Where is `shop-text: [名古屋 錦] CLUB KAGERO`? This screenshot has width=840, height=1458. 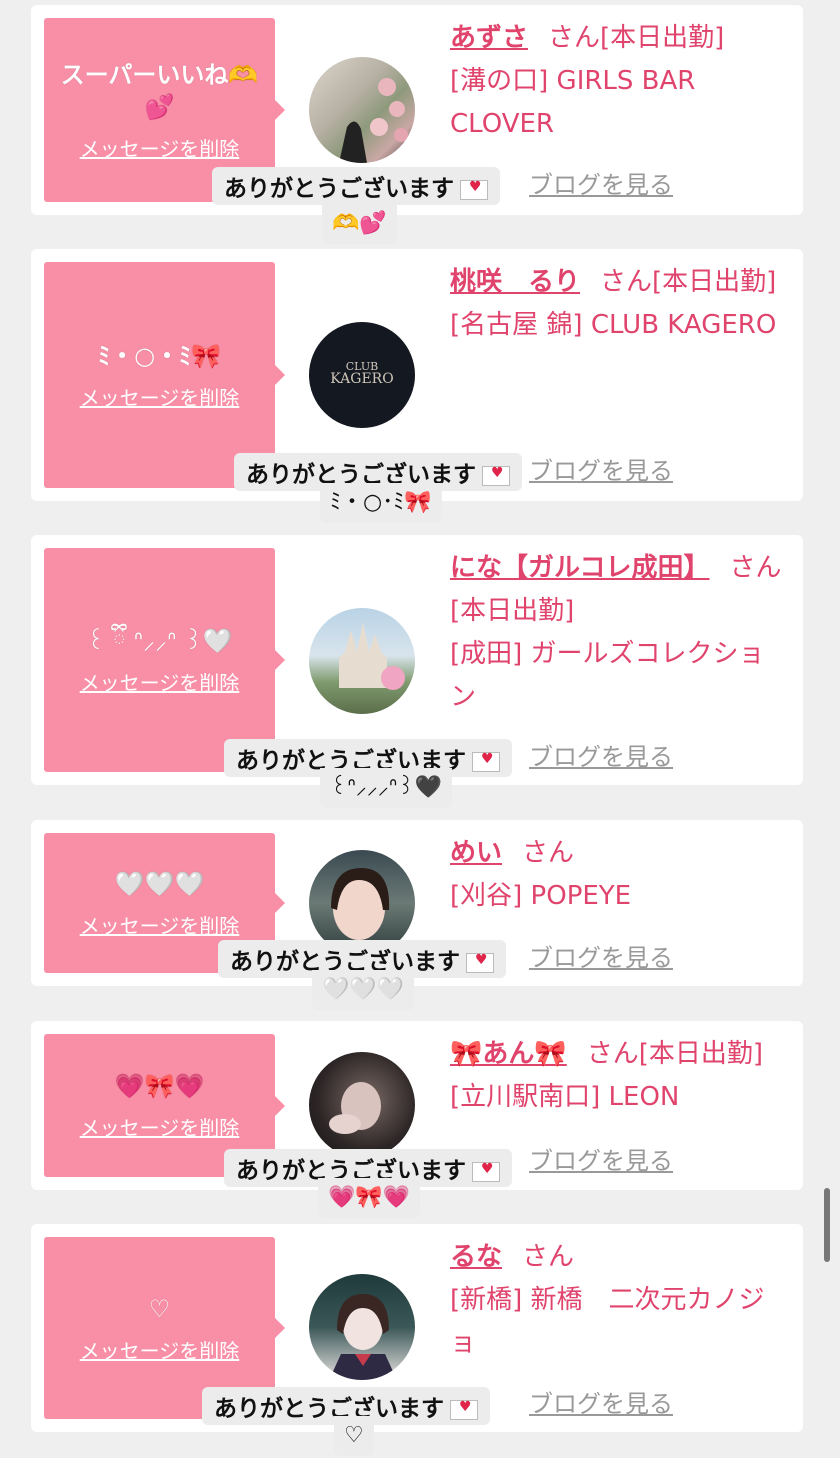 shop-text: [名古屋 錦] CLUB KAGERO is located at coordinates (613, 325).